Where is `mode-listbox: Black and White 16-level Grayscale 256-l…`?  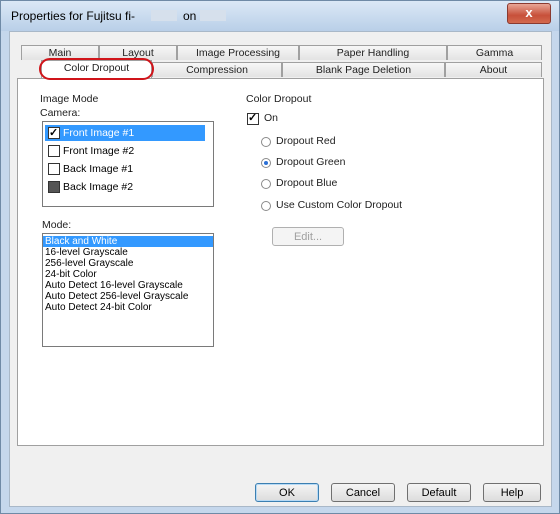
mode-listbox: Black and White 16-level Grayscale 256-l… is located at coordinates (128, 290).